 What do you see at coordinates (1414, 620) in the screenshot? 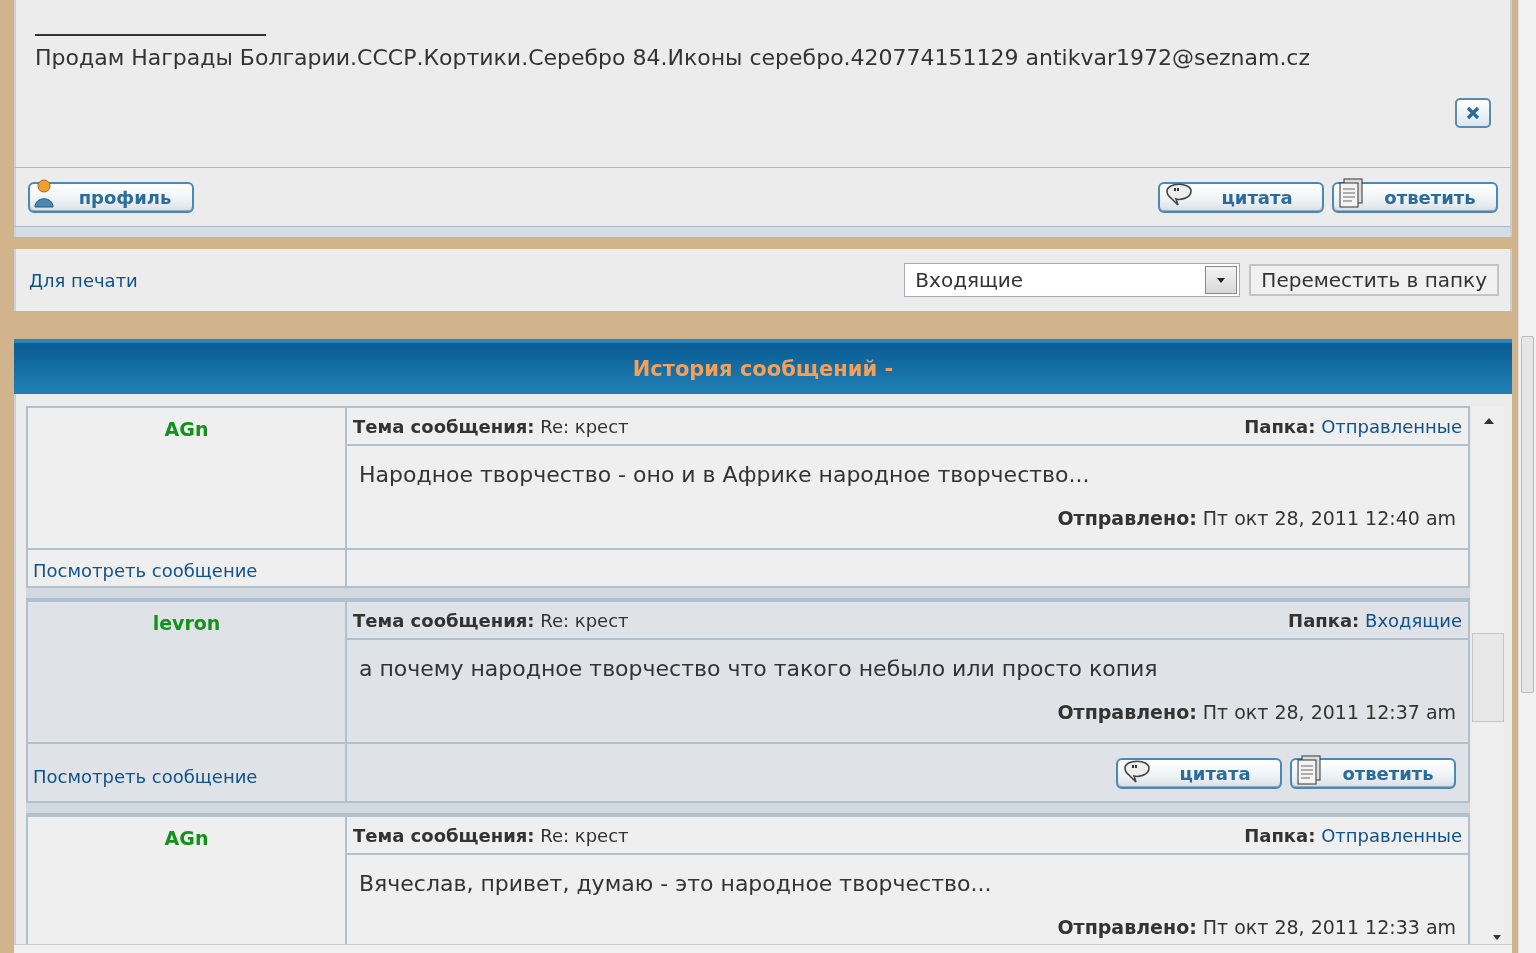
I see `folder-link: Входящие` at bounding box center [1414, 620].